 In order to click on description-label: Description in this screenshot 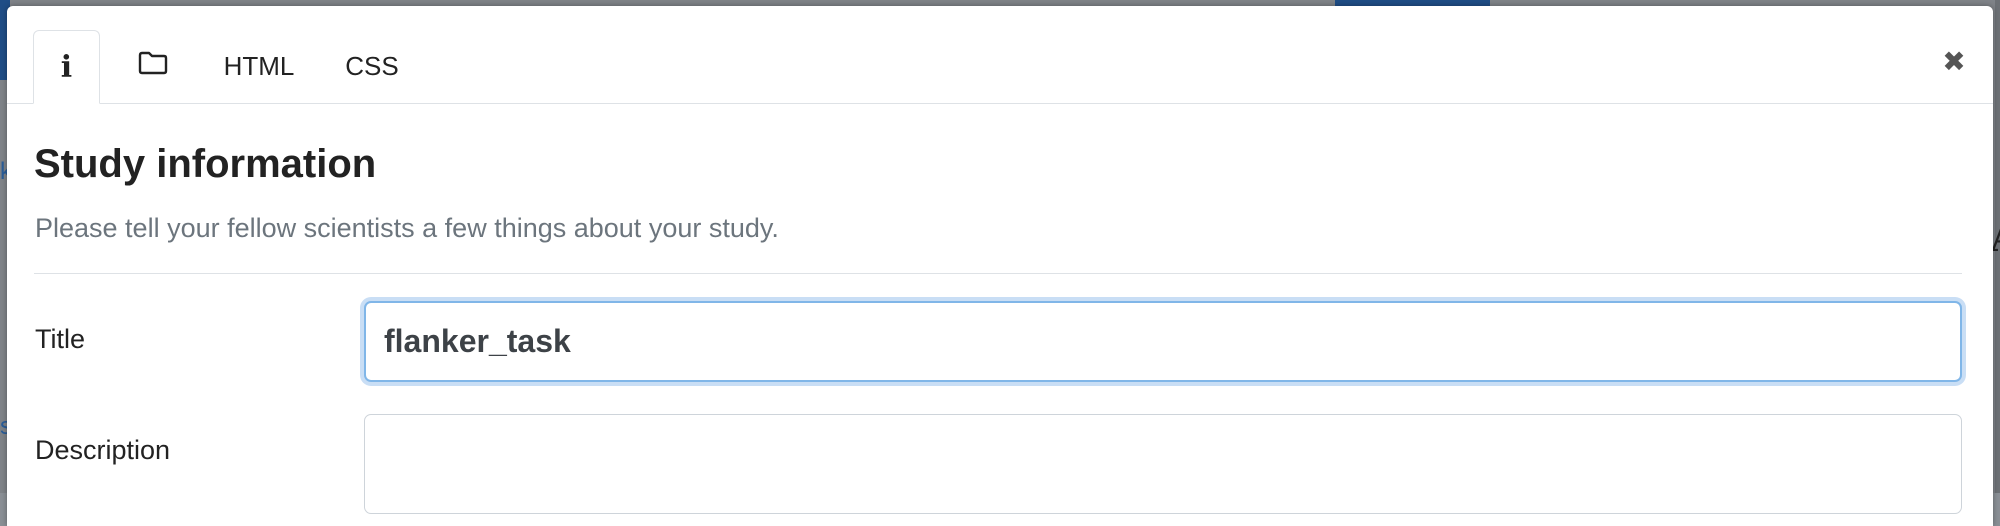, I will do `click(103, 450)`.